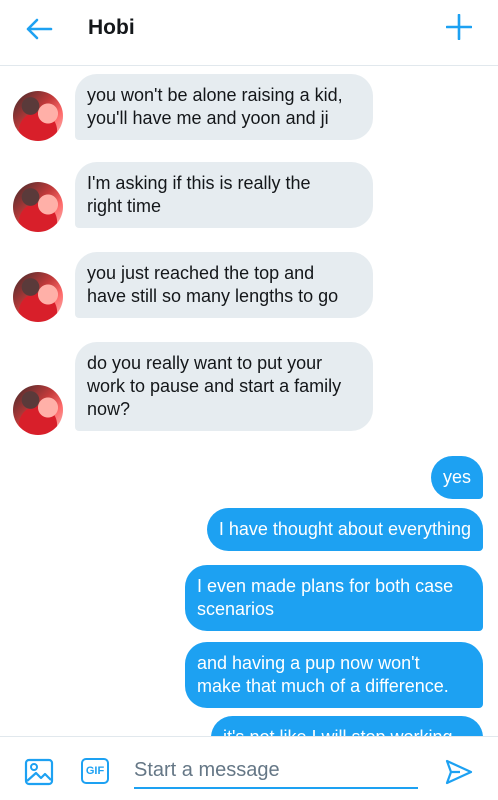 Image resolution: width=498 pixels, height=800 pixels. What do you see at coordinates (236, 609) in the screenshot?
I see `message-line: scenarios` at bounding box center [236, 609].